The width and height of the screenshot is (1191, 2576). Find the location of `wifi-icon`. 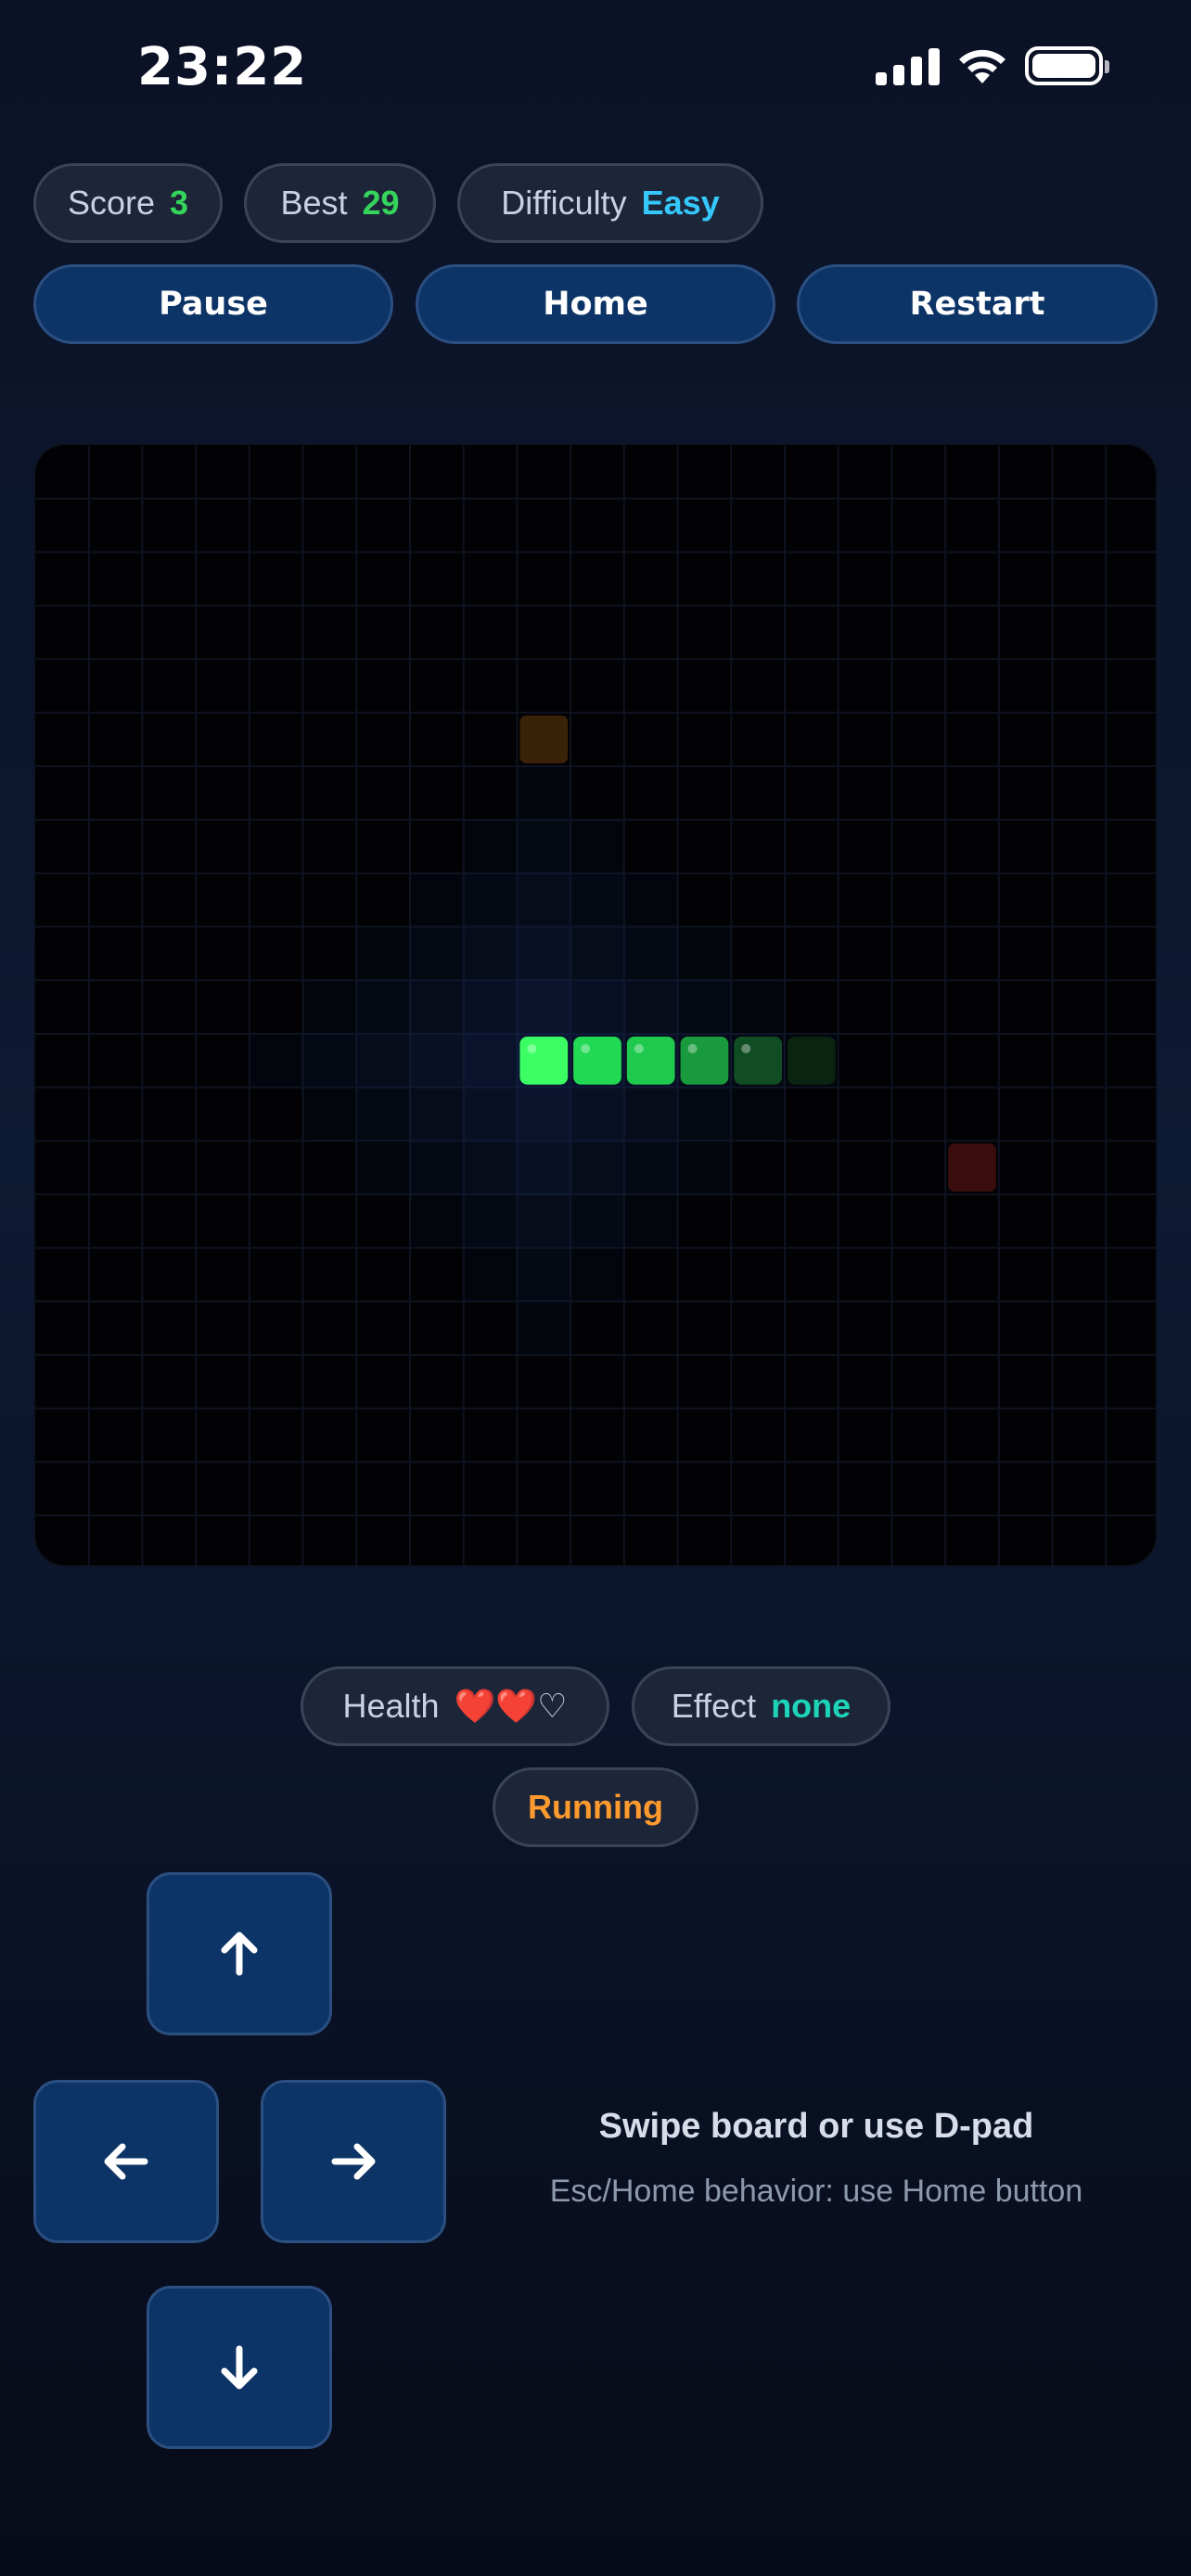

wifi-icon is located at coordinates (982, 66).